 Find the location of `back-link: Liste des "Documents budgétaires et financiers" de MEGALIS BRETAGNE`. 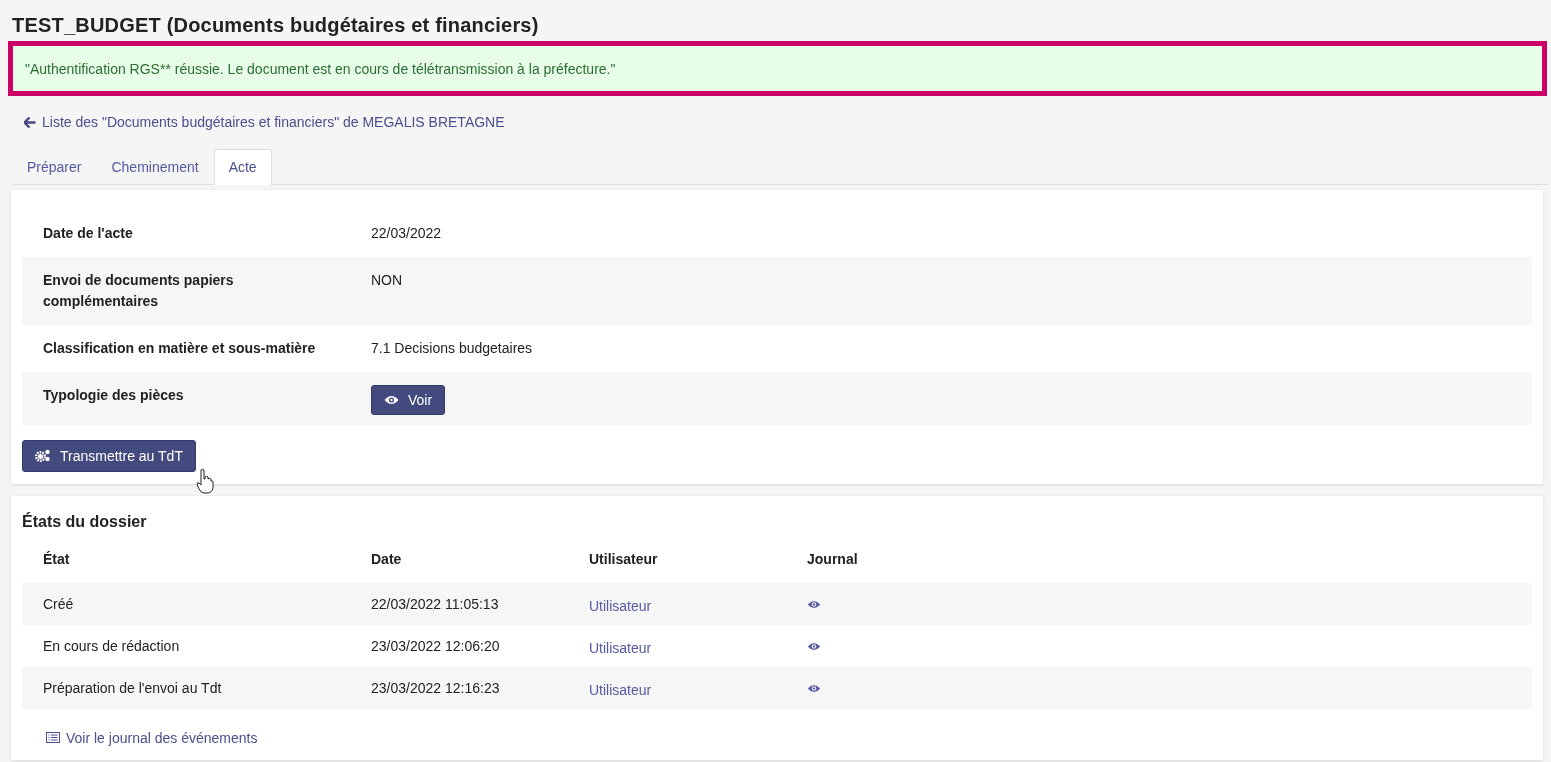

back-link: Liste des "Documents budgétaires et financiers" de MEGALIS BRETAGNE is located at coordinates (264, 122).